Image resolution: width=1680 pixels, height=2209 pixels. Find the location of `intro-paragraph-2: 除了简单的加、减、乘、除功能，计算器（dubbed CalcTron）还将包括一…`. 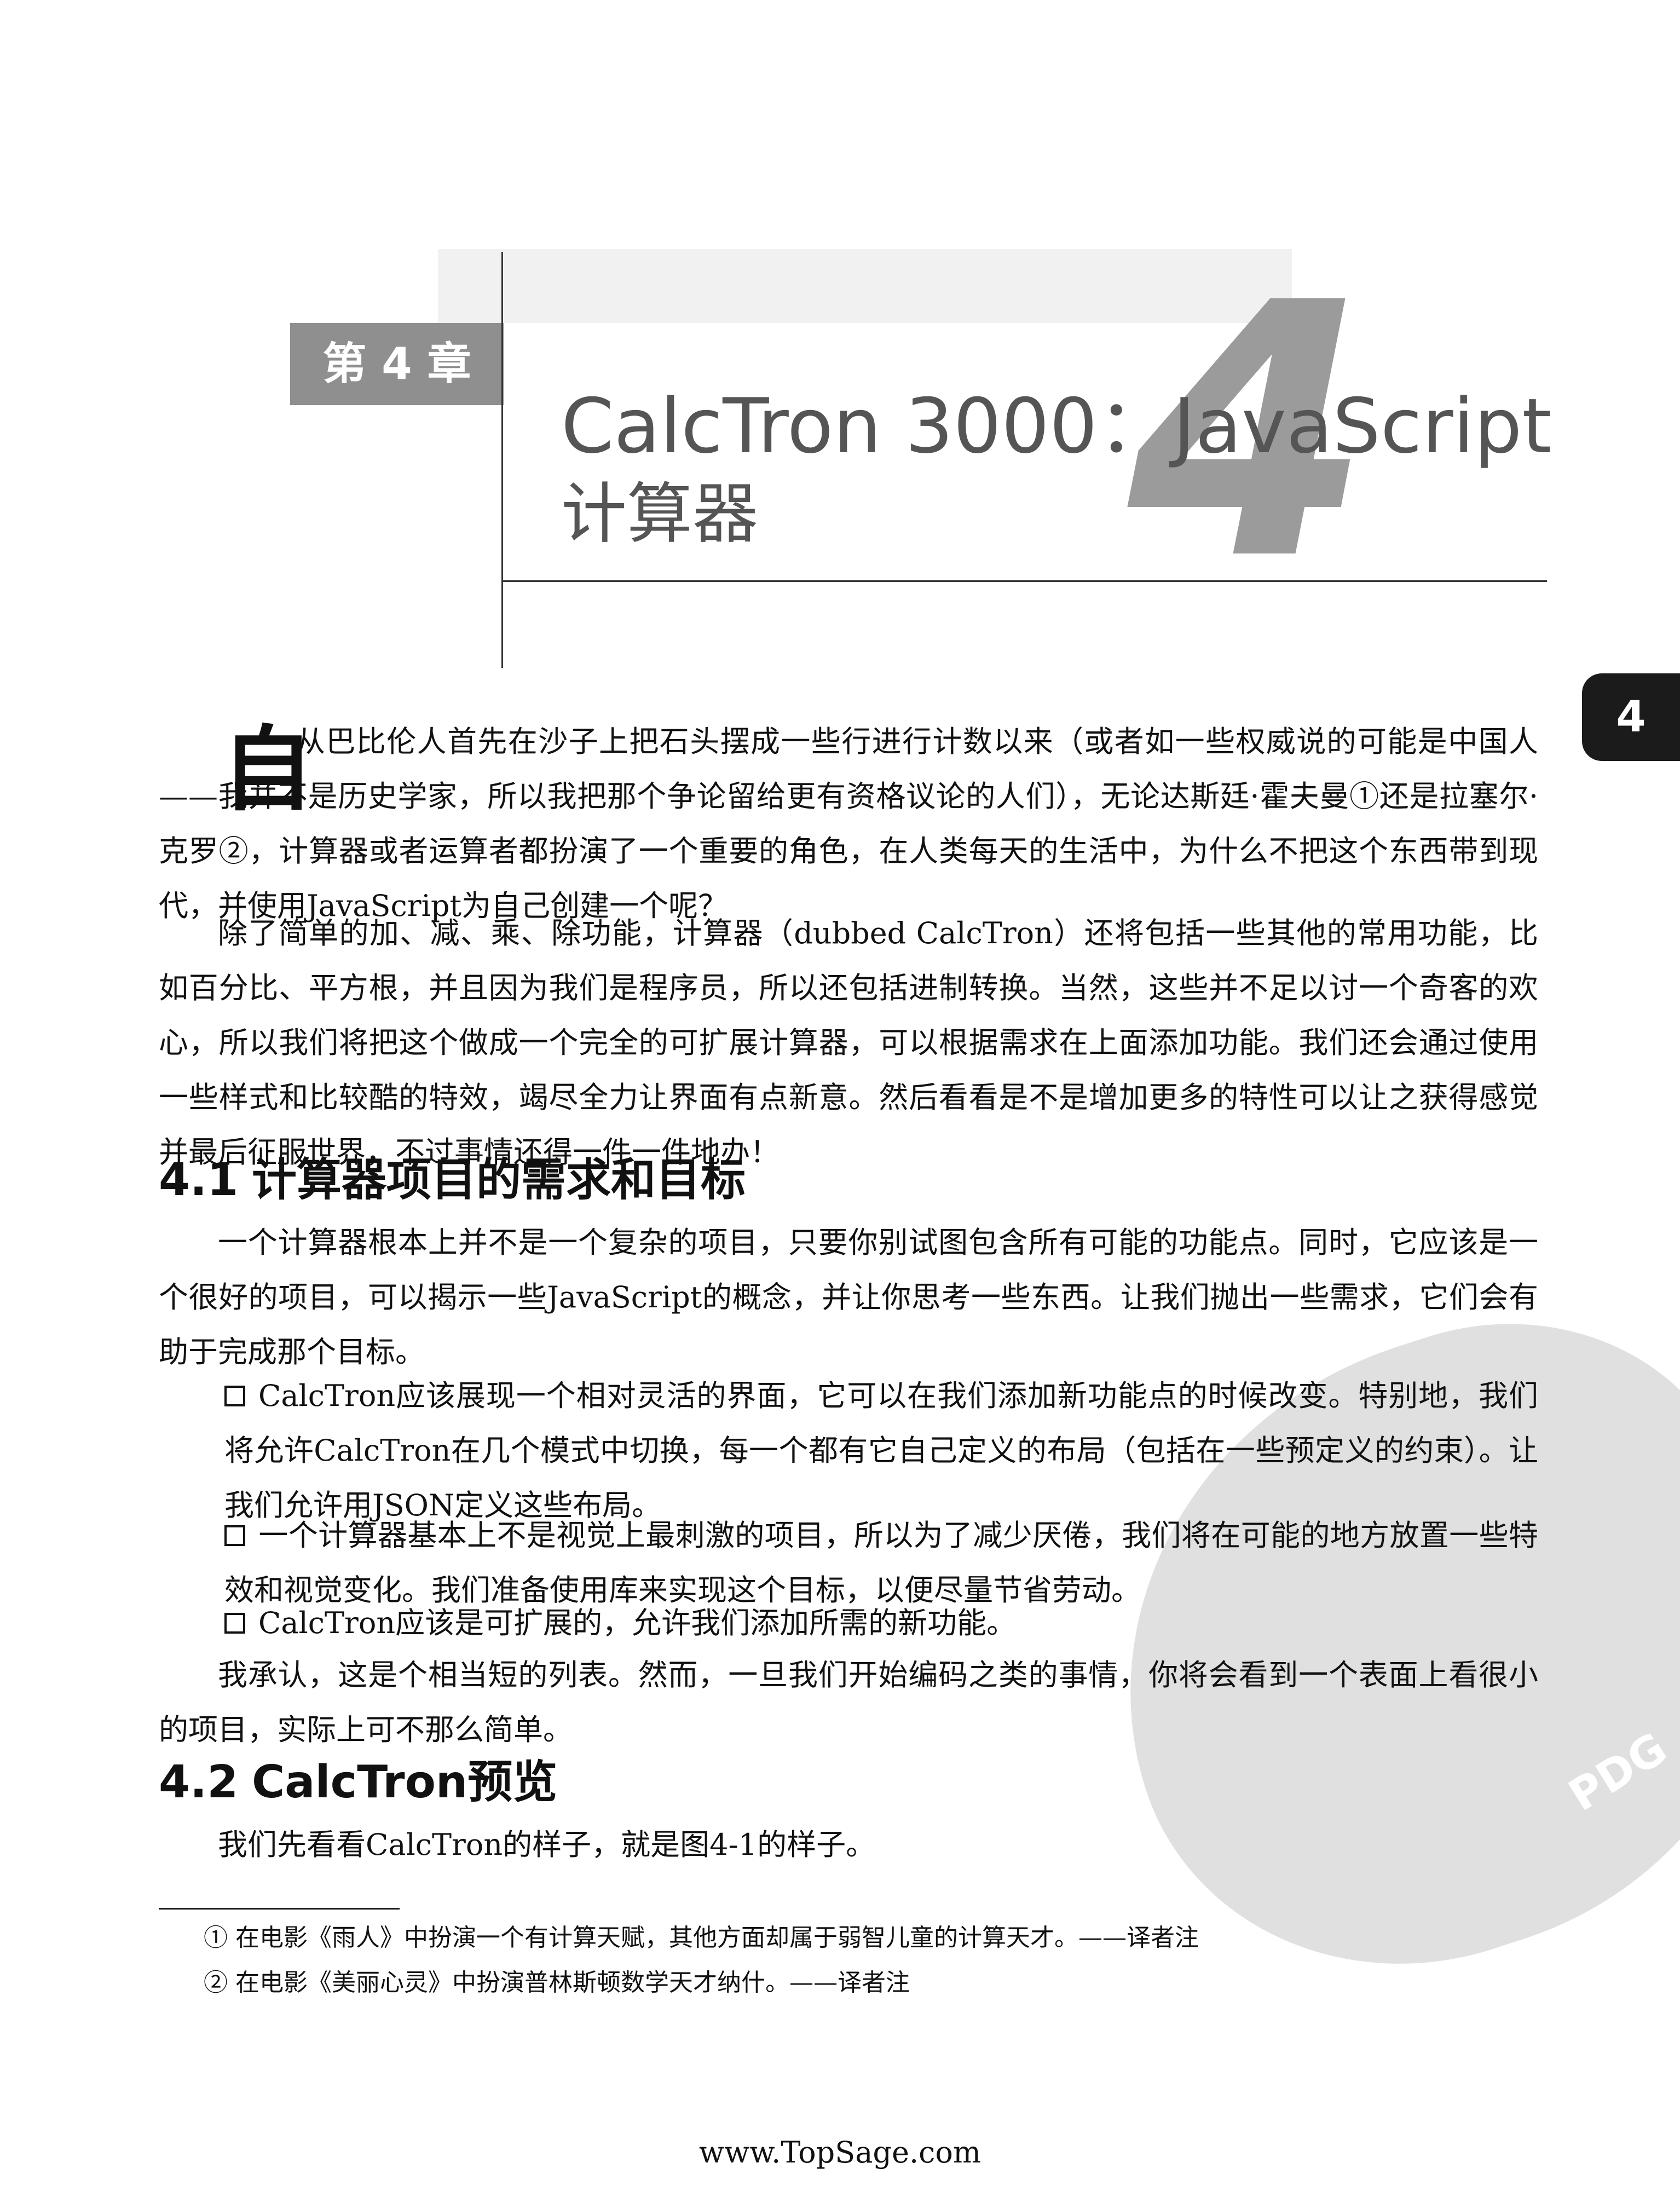

intro-paragraph-2: 除了简单的加、减、乘、除功能，计算器（dubbed CalcTron）还将包括一… is located at coordinates (848, 1042).